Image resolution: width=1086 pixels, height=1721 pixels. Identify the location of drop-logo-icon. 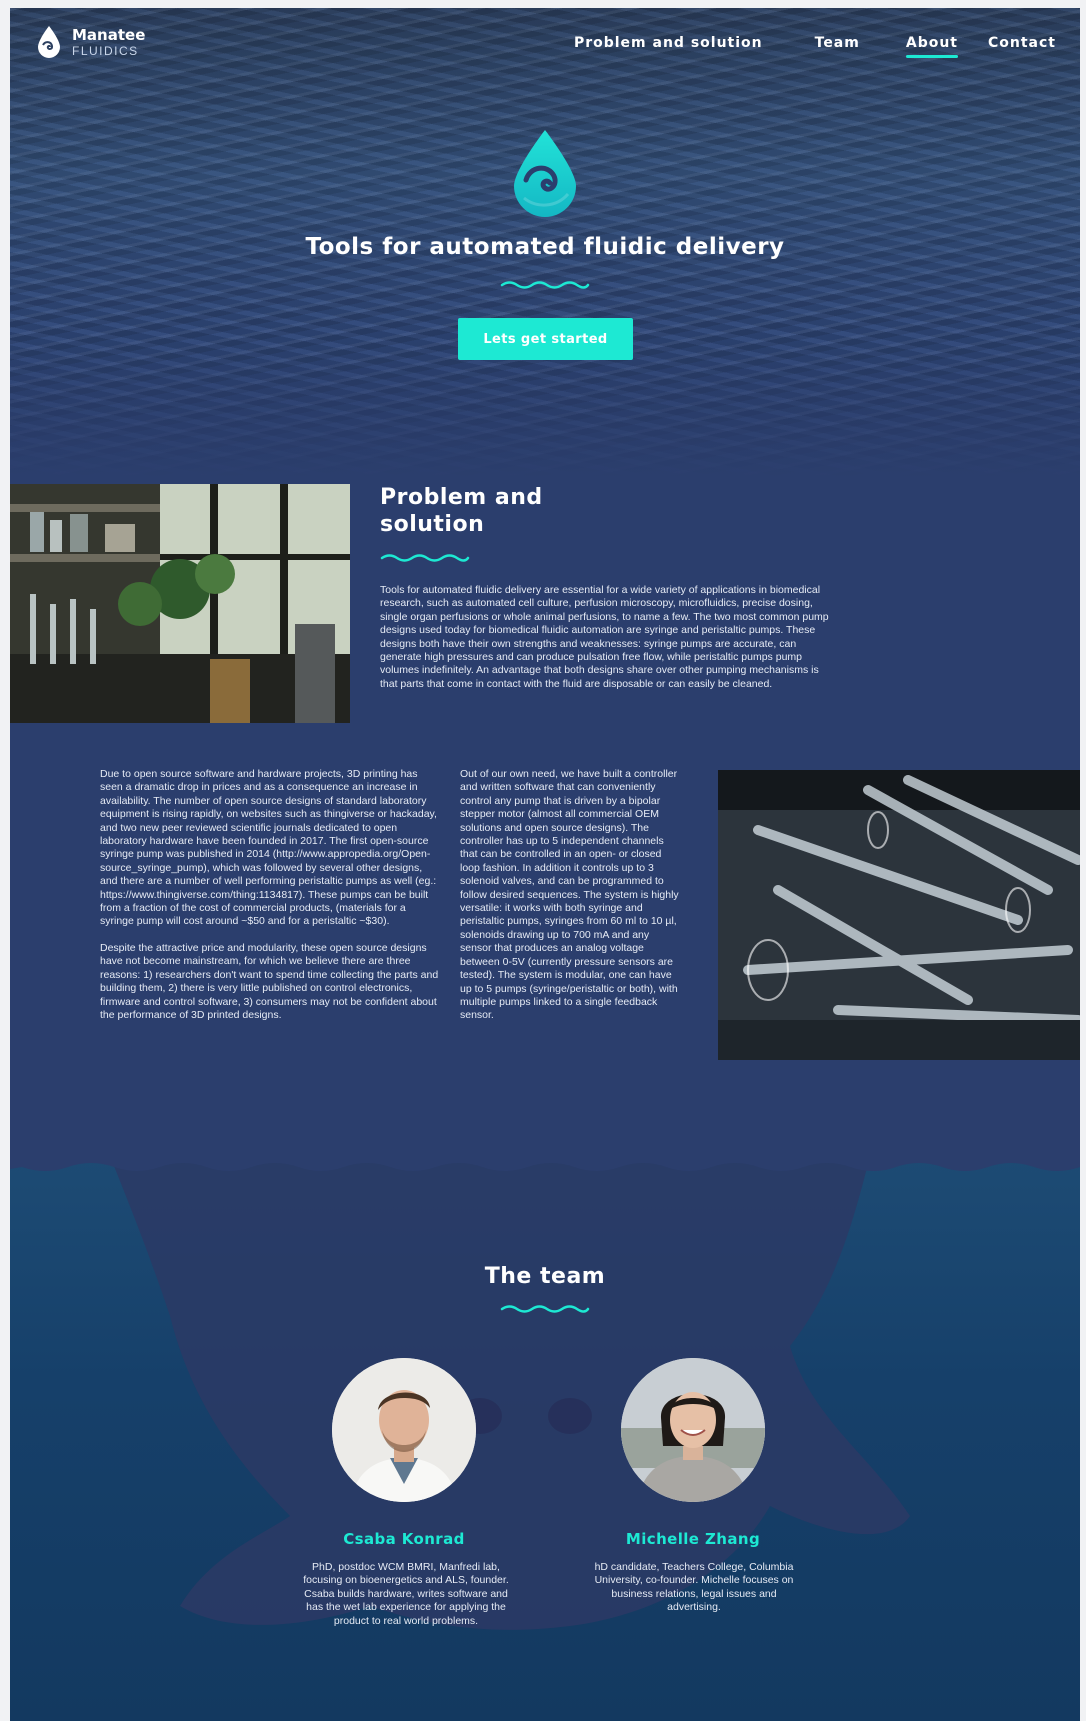
(49, 42).